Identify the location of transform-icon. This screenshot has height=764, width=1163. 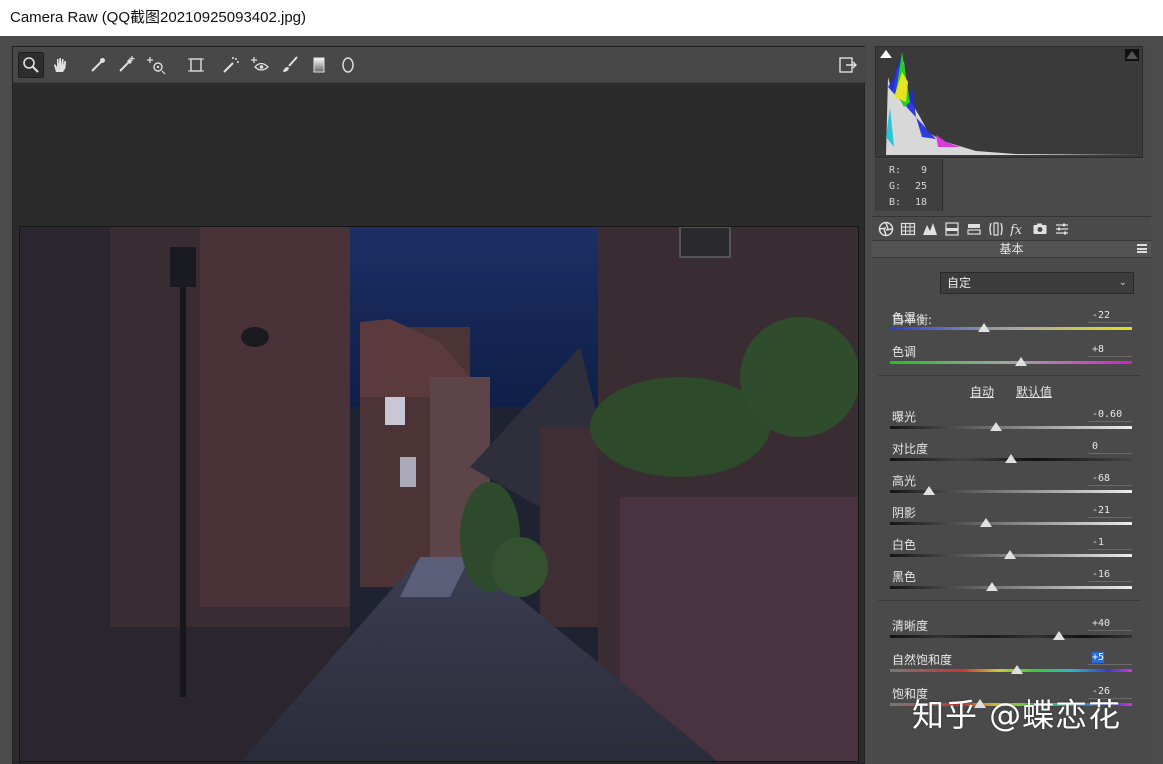
(196, 65).